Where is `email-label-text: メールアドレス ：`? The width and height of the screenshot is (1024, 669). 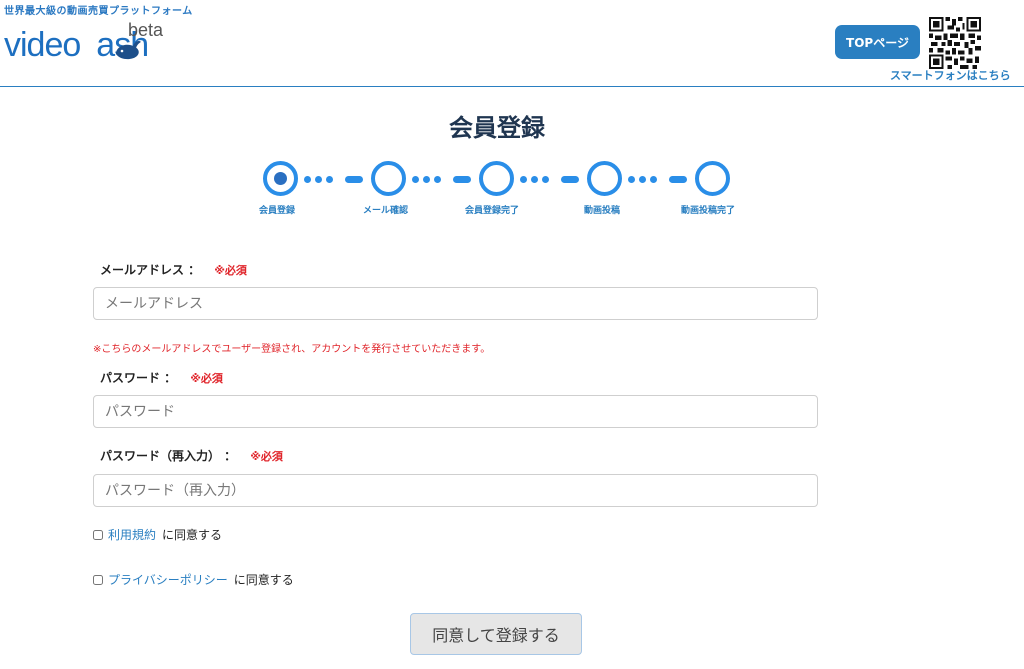
email-label-text: メールアドレス ： is located at coordinates (150, 270).